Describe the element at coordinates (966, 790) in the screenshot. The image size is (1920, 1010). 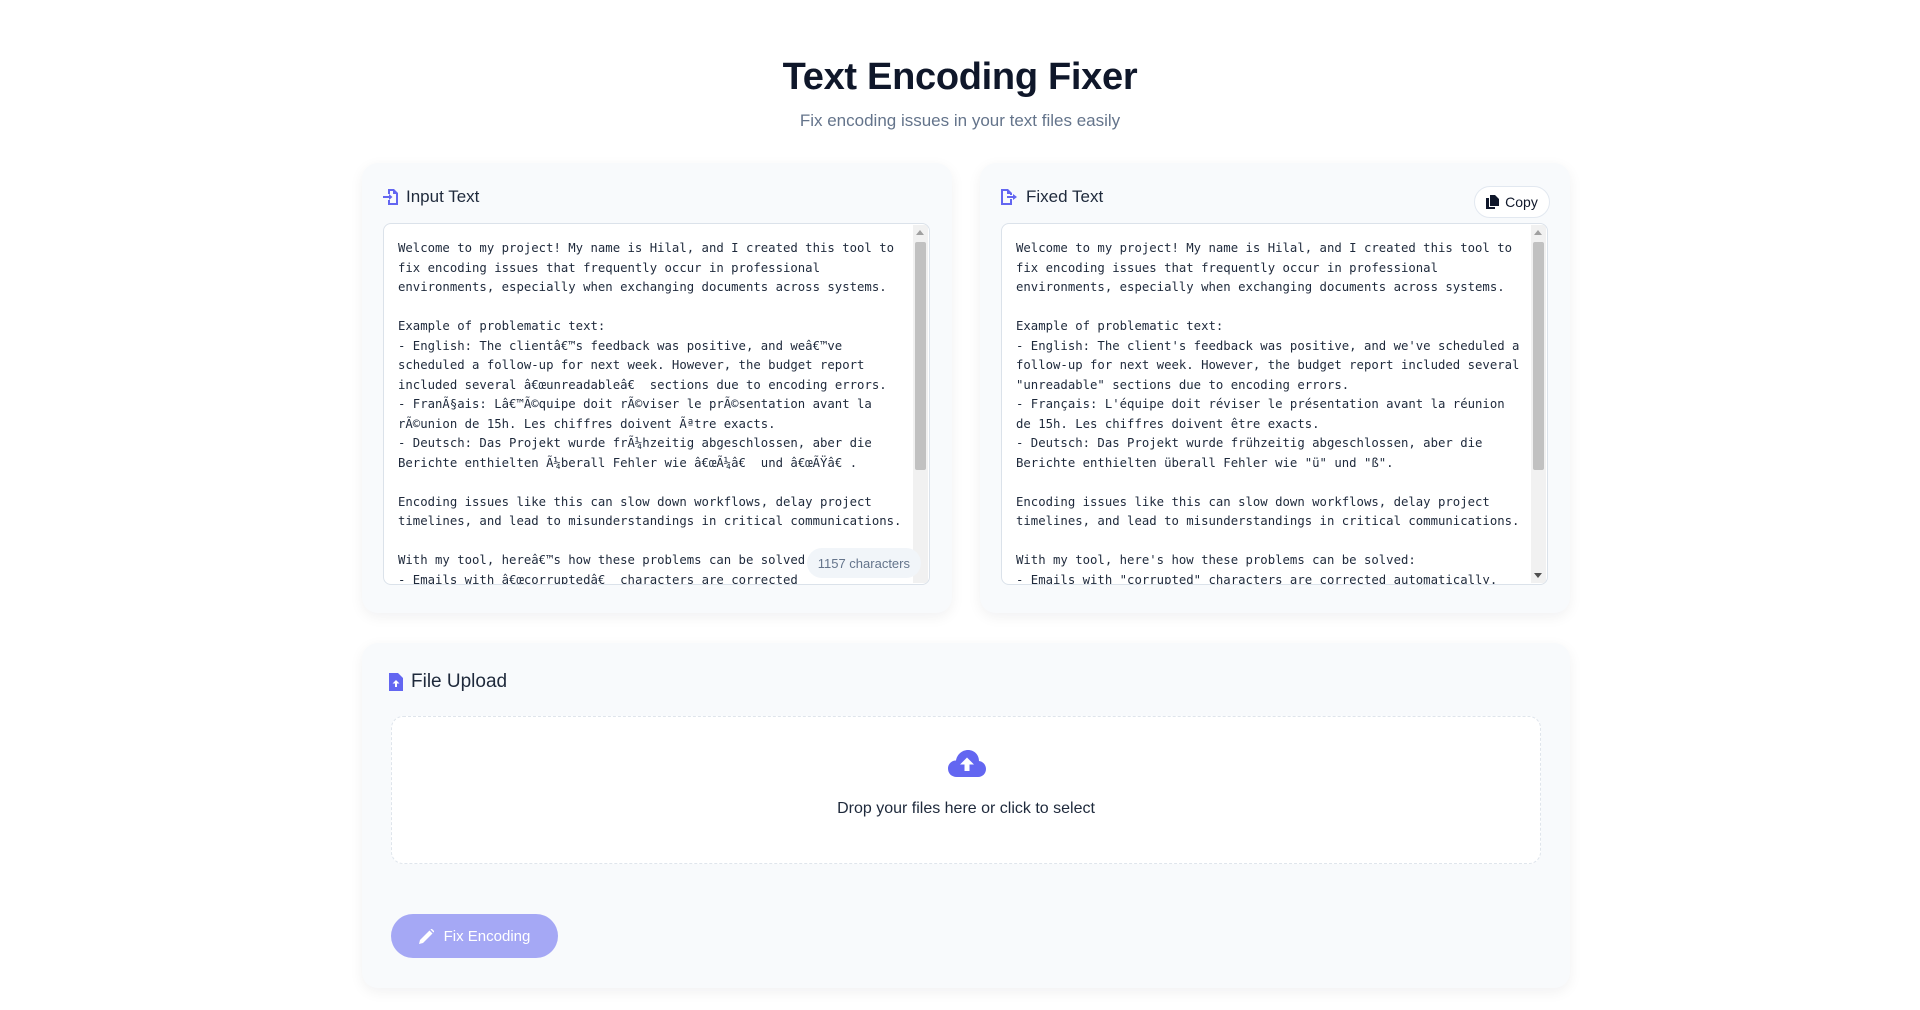
I see `file-dropzone: Drop your files here or click to select` at that location.